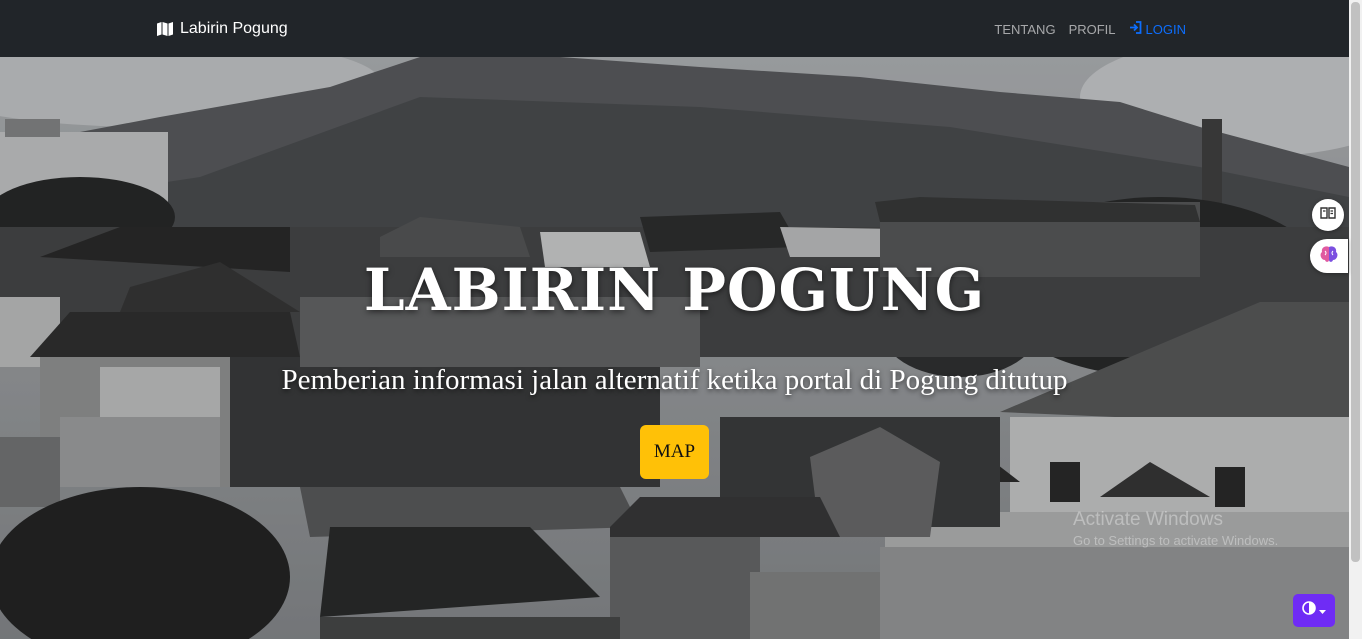  What do you see at coordinates (1355, 282) in the screenshot?
I see `scrollbar-thumb` at bounding box center [1355, 282].